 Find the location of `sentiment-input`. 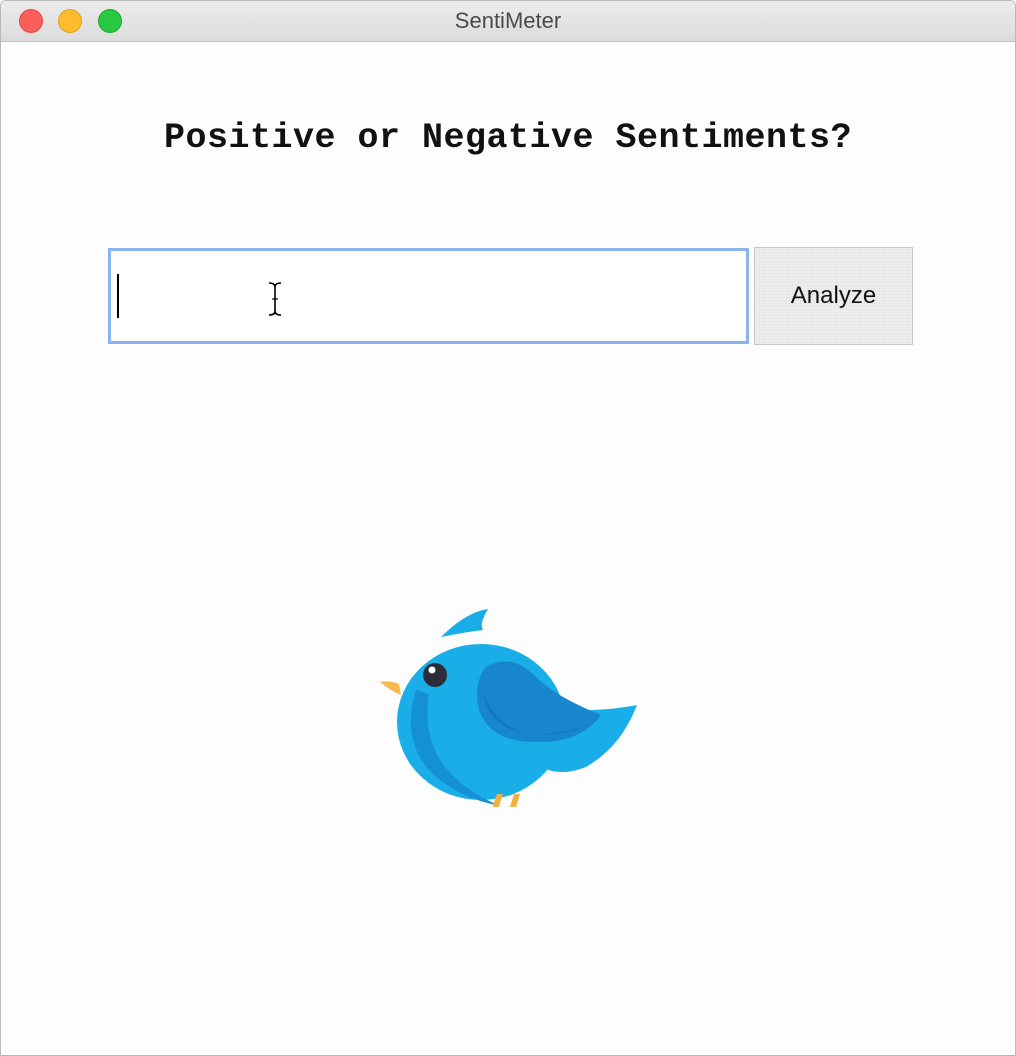

sentiment-input is located at coordinates (428, 296).